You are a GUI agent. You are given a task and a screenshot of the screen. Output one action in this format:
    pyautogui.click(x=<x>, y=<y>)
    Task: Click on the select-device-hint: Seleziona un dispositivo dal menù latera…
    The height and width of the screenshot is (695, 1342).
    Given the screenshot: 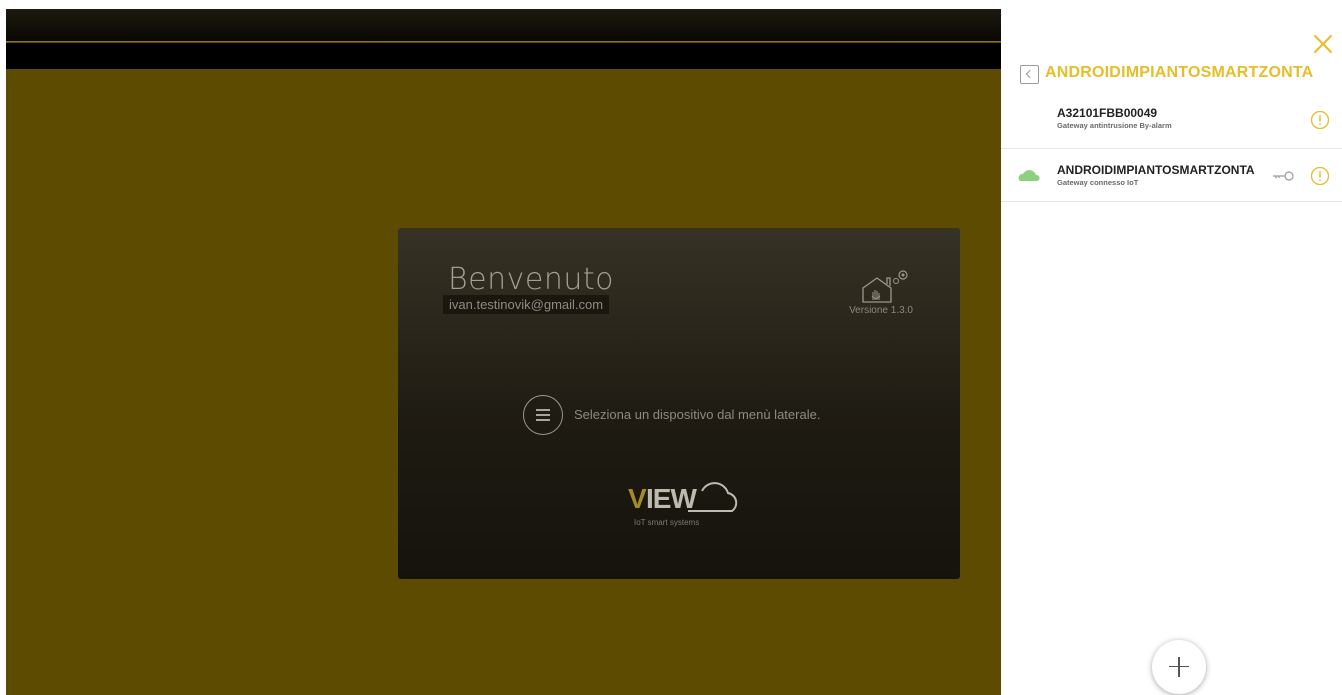 What is the action you would take?
    pyautogui.click(x=697, y=414)
    